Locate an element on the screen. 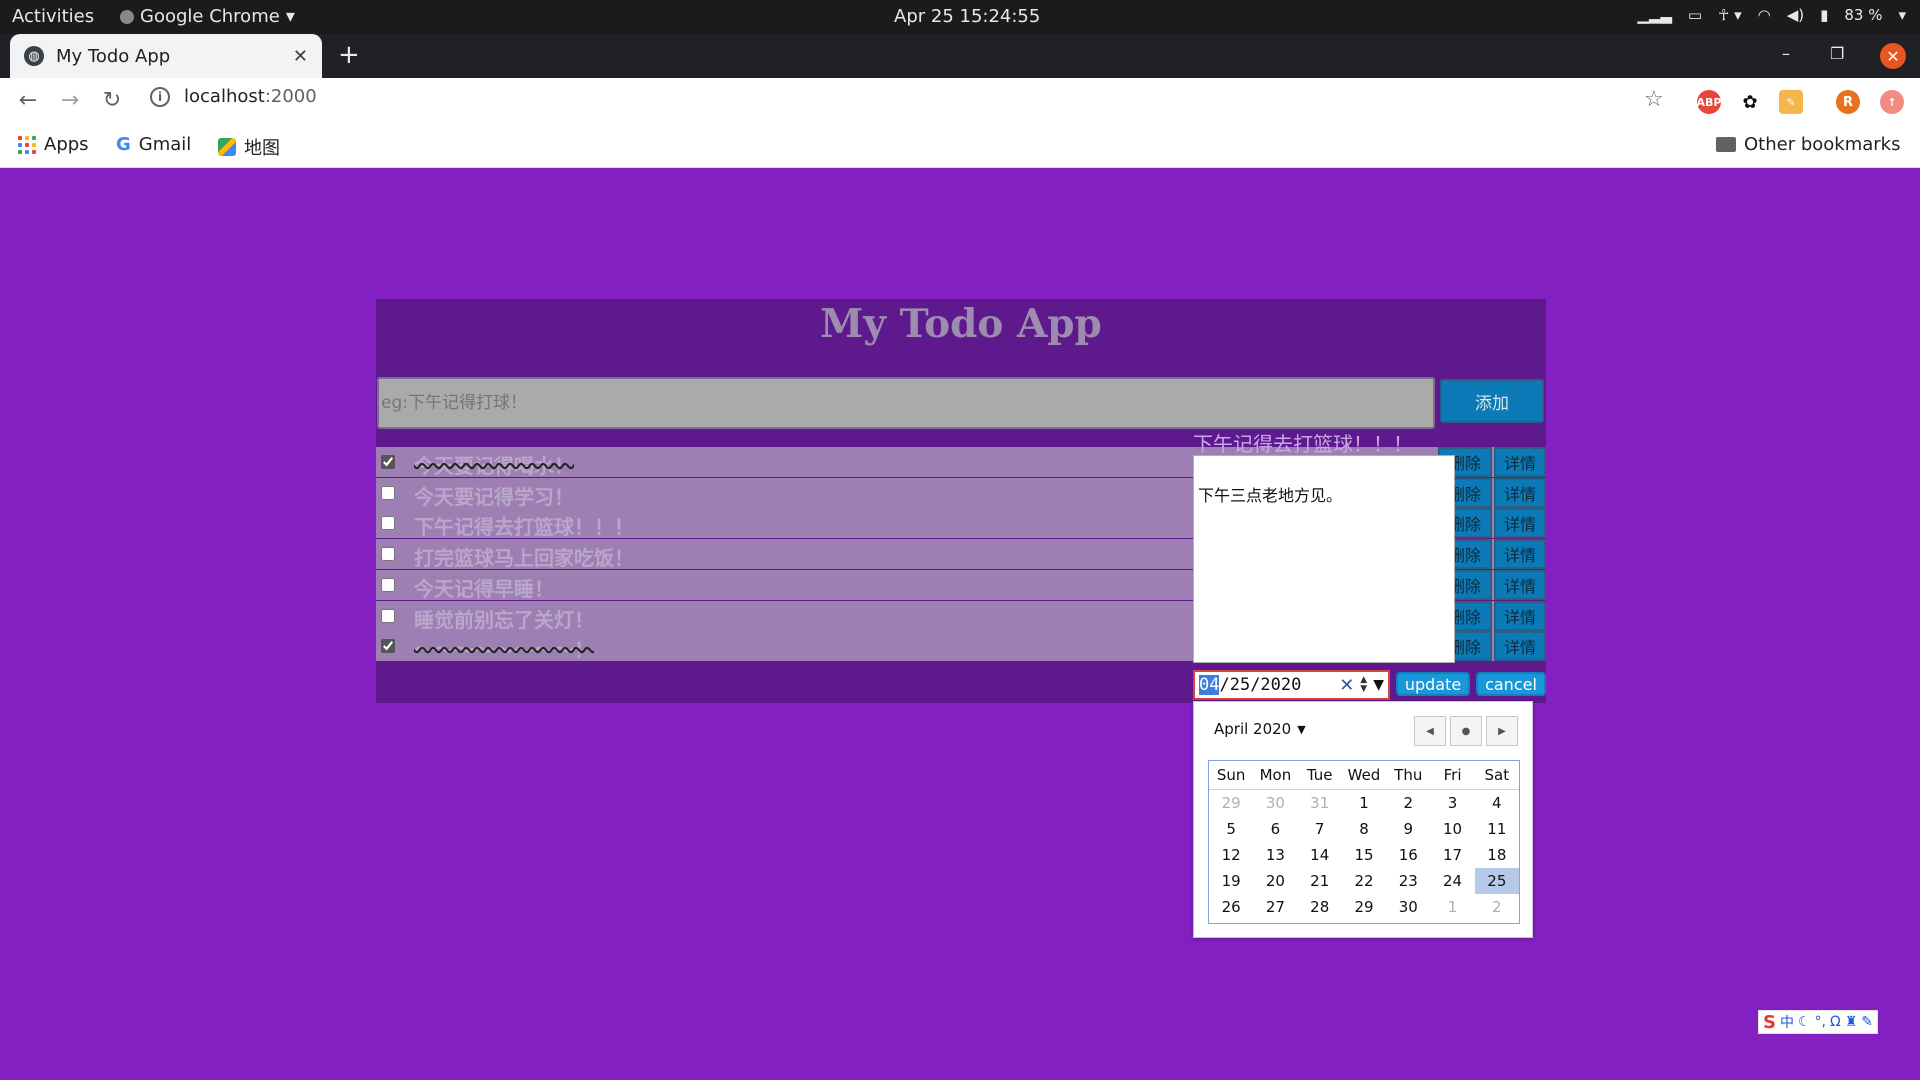 Image resolution: width=1920 pixels, height=1080 pixels. bookmark-other-label: Other bookmarks is located at coordinates (1822, 144).